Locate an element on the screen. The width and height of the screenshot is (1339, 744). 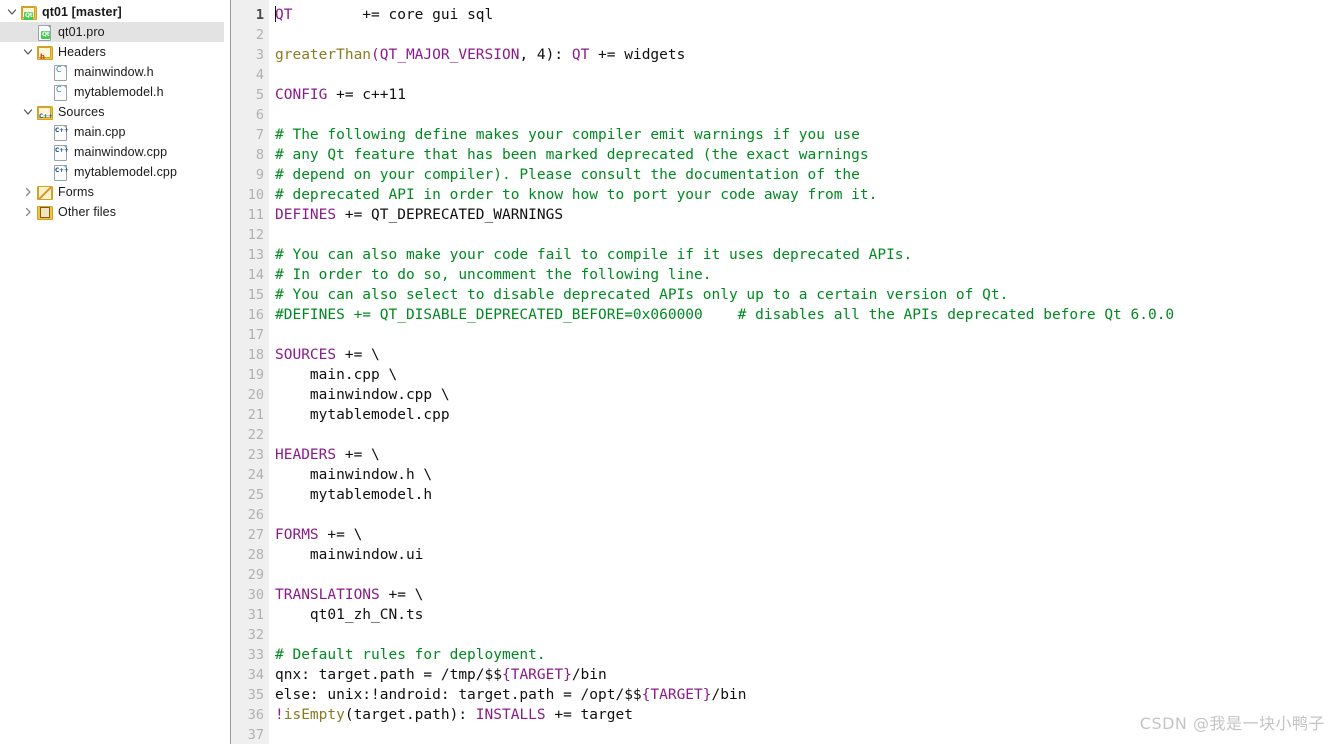
other-files-folder-icon is located at coordinates (44, 212).